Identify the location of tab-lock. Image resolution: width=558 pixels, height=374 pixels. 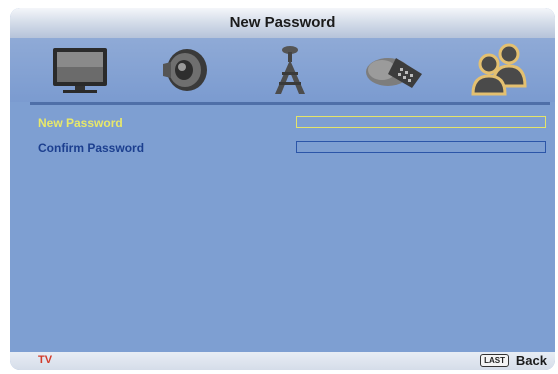
(500, 70).